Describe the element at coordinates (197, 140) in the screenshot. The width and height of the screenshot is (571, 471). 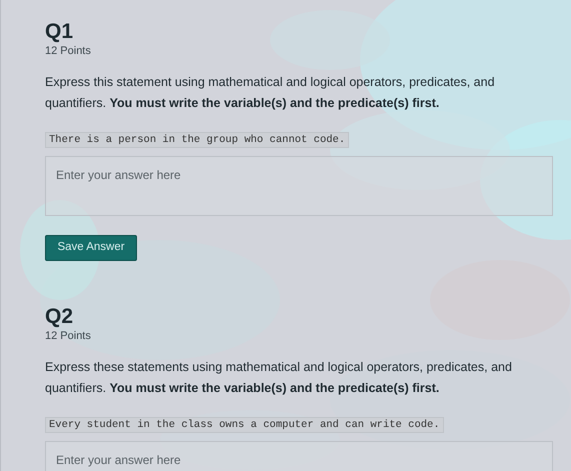
I see `code-statement: There is a person in the group who cannot code.` at that location.